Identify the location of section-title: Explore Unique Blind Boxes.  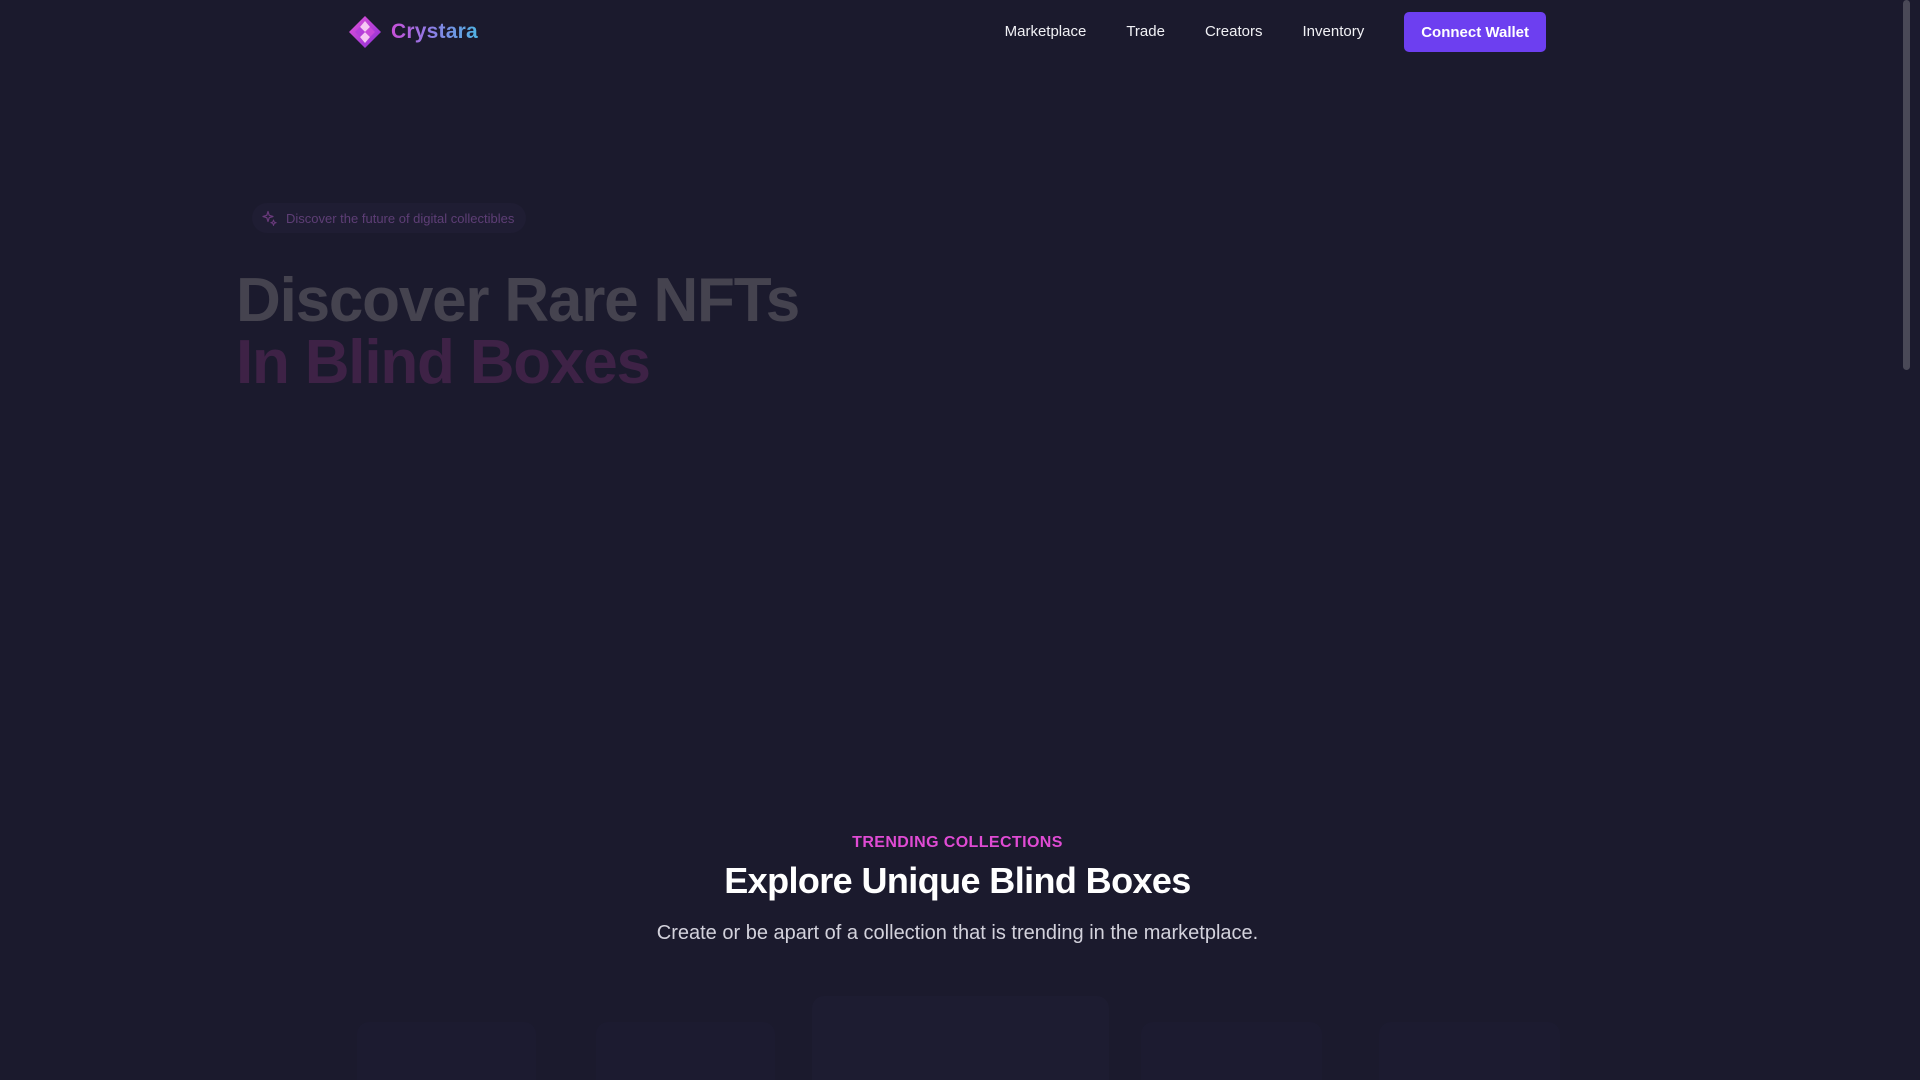
(957, 880).